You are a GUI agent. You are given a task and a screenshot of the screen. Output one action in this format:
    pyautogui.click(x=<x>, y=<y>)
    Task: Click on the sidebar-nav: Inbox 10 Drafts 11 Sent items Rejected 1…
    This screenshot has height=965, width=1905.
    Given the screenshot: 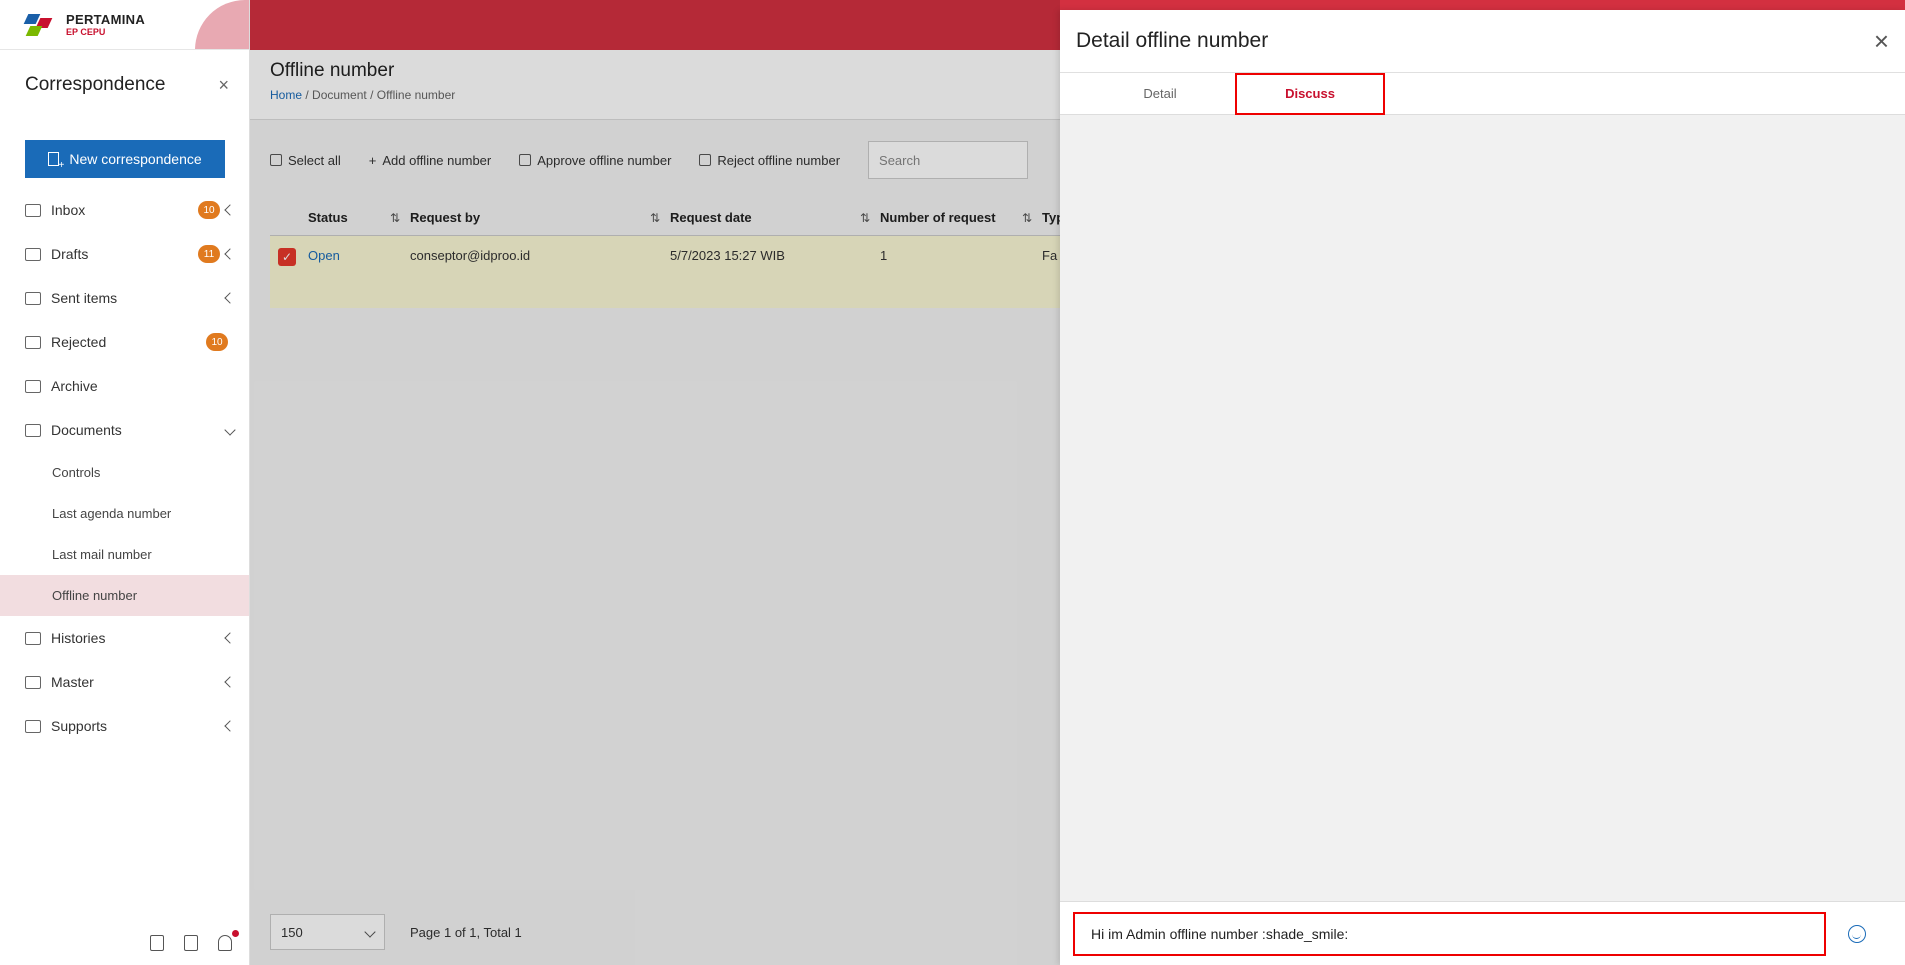 What is the action you would take?
    pyautogui.click(x=124, y=468)
    